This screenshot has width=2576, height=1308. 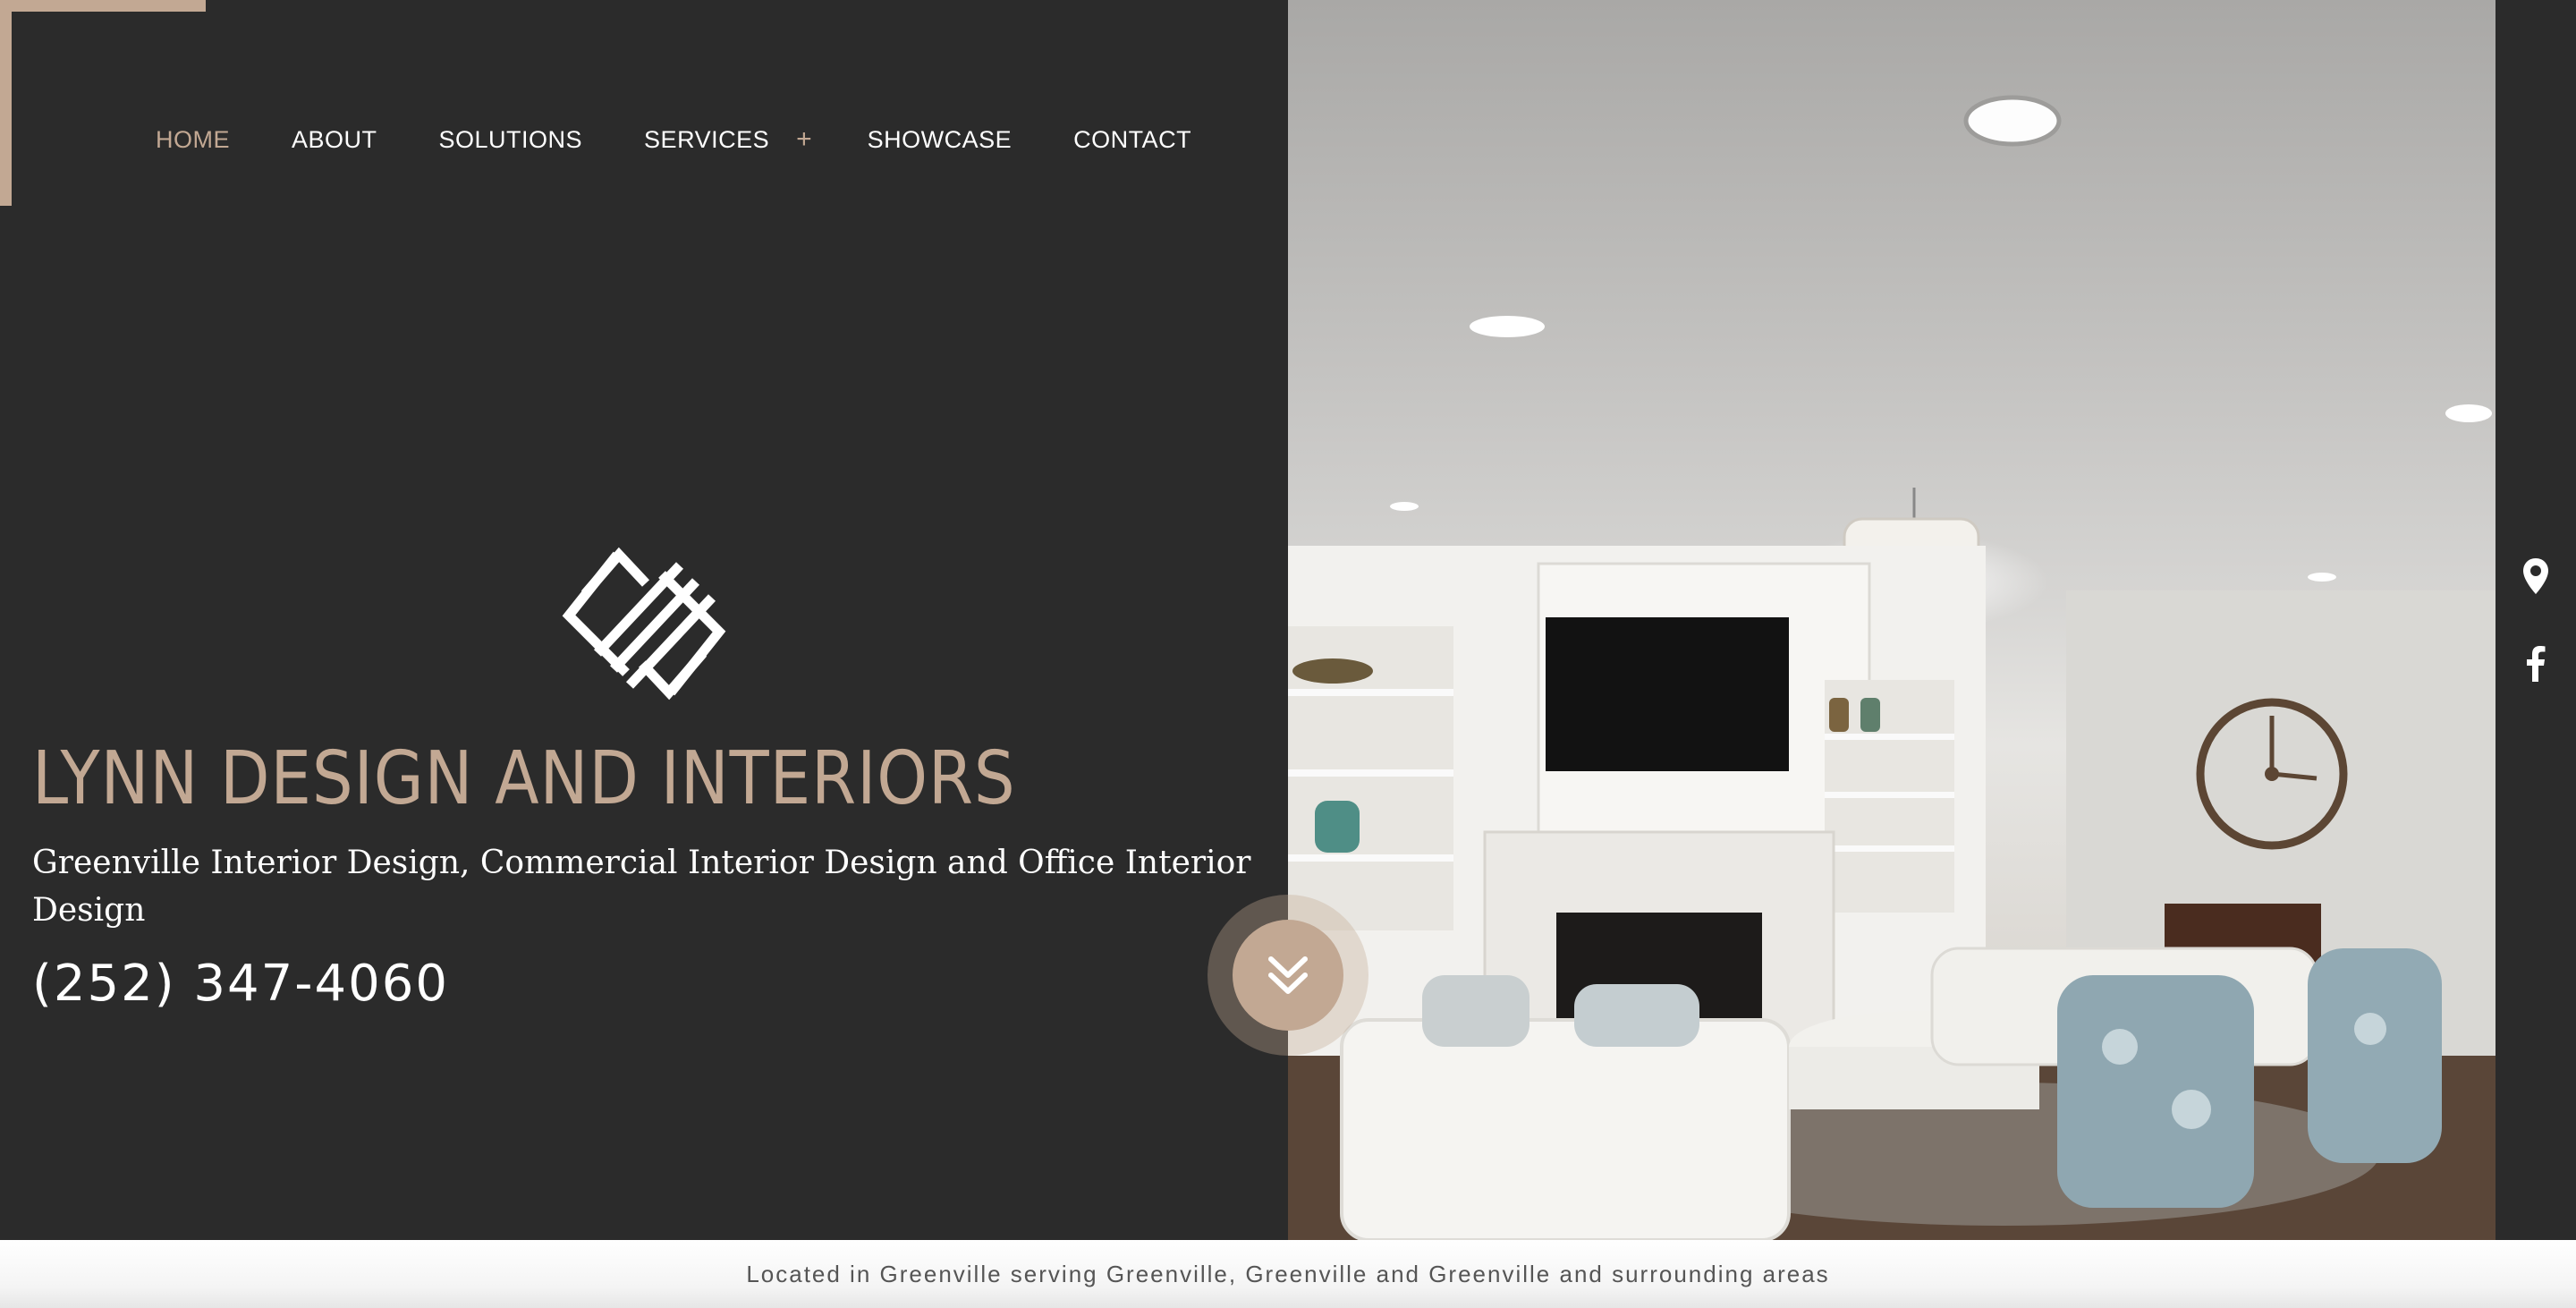 What do you see at coordinates (940, 140) in the screenshot?
I see `nav-showcase: SHOWCASE` at bounding box center [940, 140].